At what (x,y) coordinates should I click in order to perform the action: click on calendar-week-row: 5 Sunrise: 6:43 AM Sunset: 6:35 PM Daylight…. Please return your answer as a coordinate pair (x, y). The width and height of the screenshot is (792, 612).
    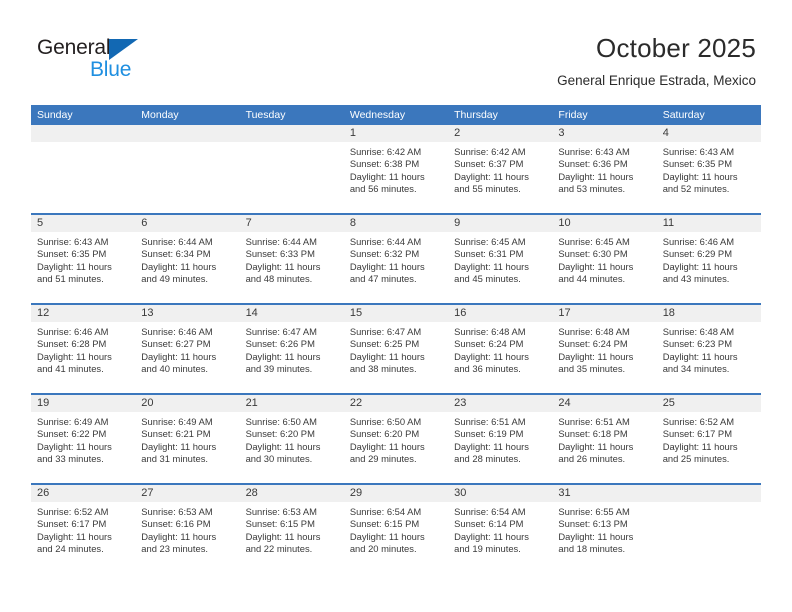
    Looking at the image, I should click on (396, 260).